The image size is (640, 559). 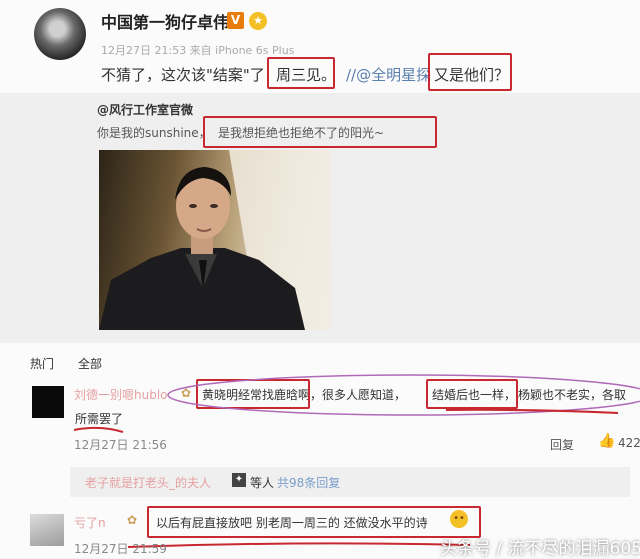 I want to click on ellipse-annotation, so click(x=403, y=395).